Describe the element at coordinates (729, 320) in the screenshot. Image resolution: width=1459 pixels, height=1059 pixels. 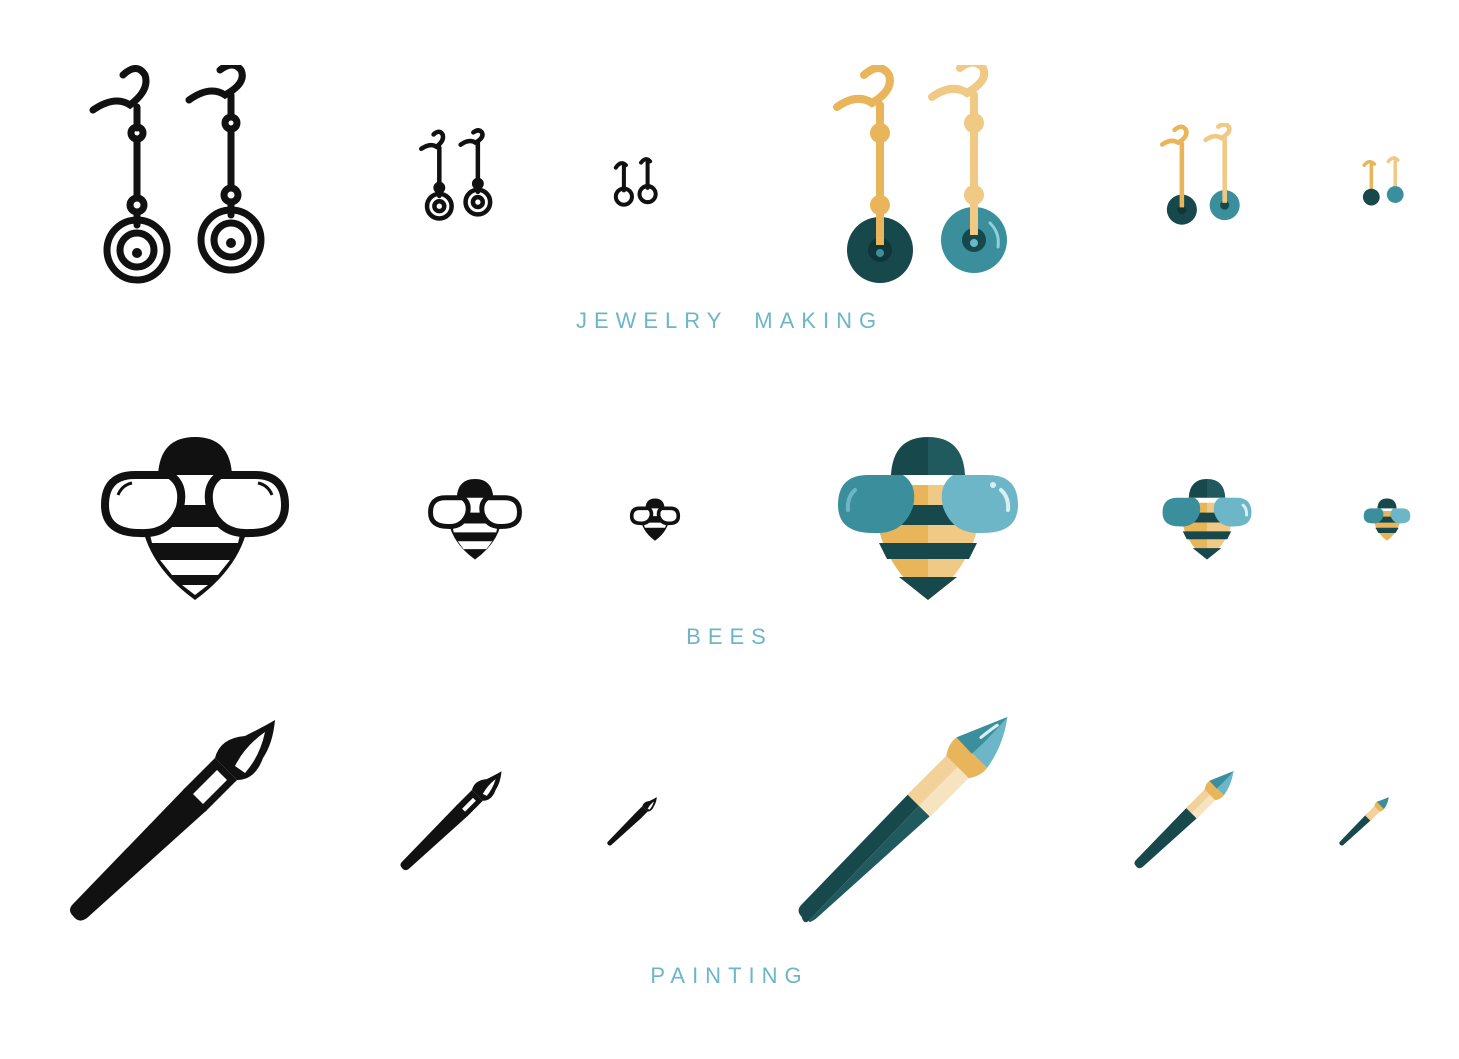
I see `section-label-jewelry: JEWELRY MAKING` at that location.